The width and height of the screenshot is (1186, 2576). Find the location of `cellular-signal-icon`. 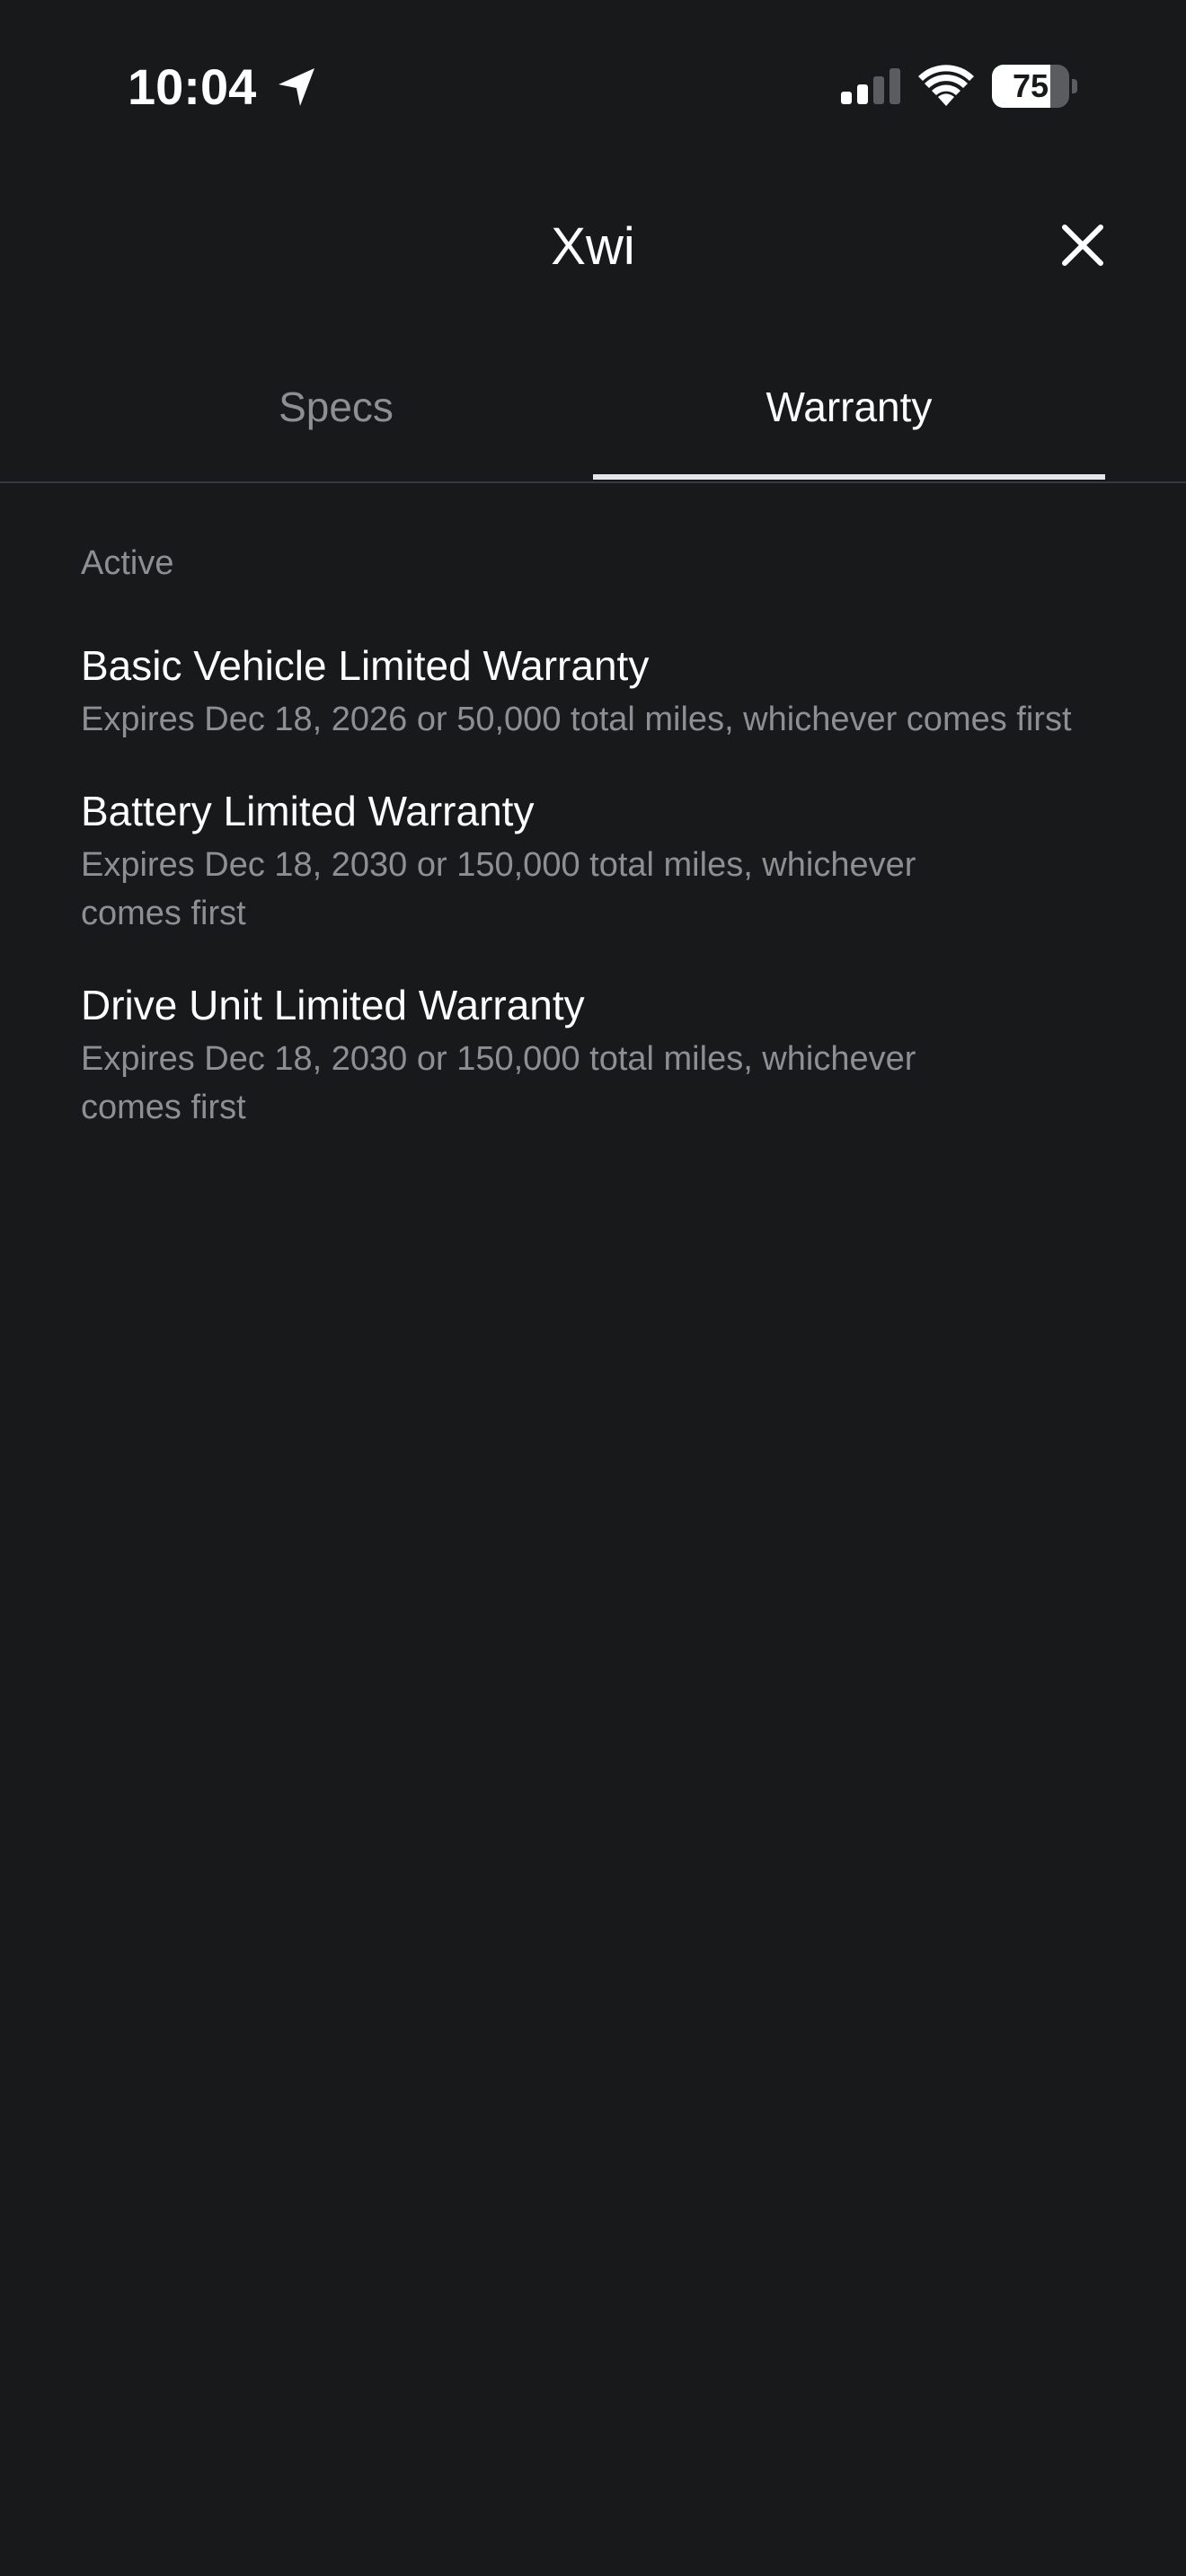

cellular-signal-icon is located at coordinates (870, 86).